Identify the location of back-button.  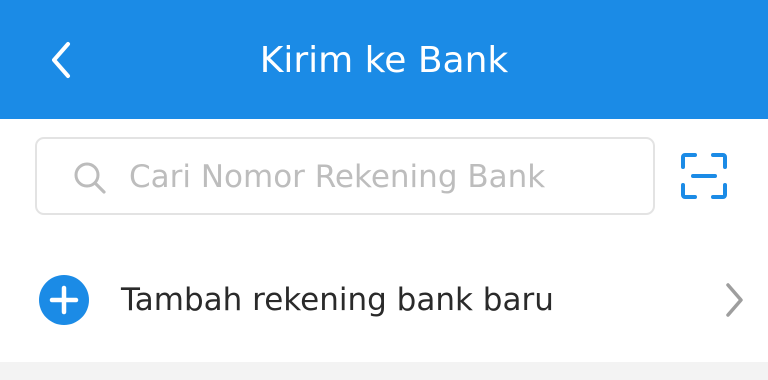
(61, 60).